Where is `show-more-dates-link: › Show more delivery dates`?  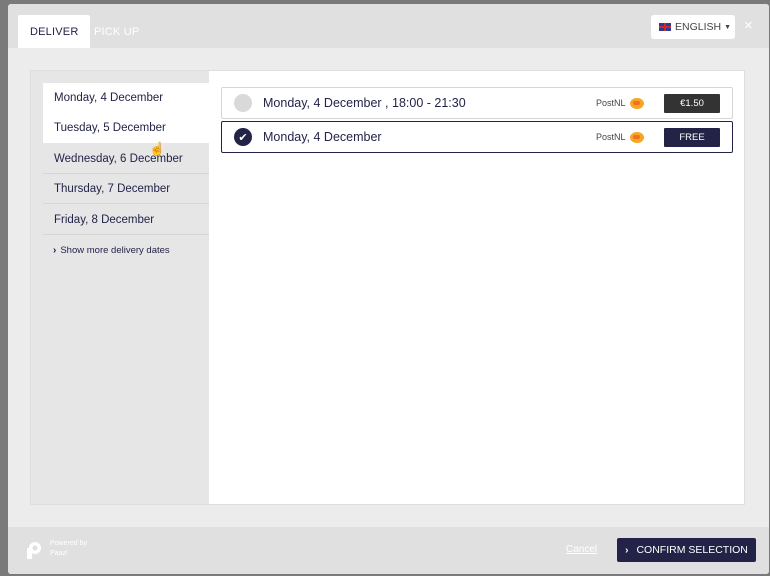 show-more-dates-link: › Show more delivery dates is located at coordinates (111, 250).